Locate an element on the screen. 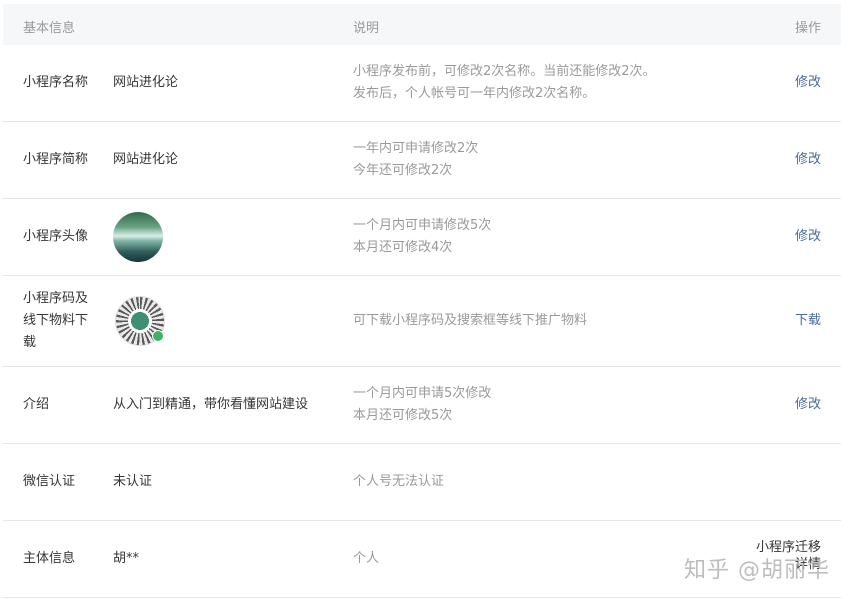 The width and height of the screenshot is (868, 599). row-description: 一个月内可申请5次修改 本月还可修改5次 is located at coordinates (422, 405).